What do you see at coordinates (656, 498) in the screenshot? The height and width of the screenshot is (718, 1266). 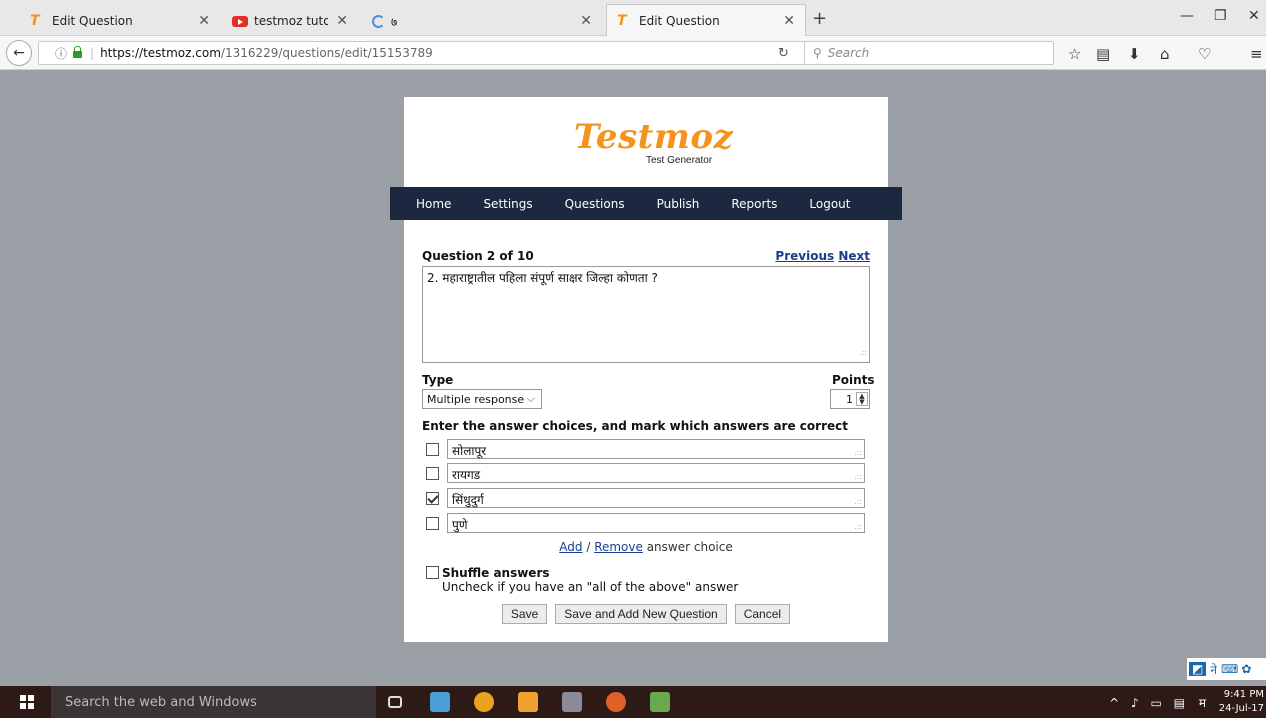 I see `answer-choice-input: सिंधुदुर्ग .::` at bounding box center [656, 498].